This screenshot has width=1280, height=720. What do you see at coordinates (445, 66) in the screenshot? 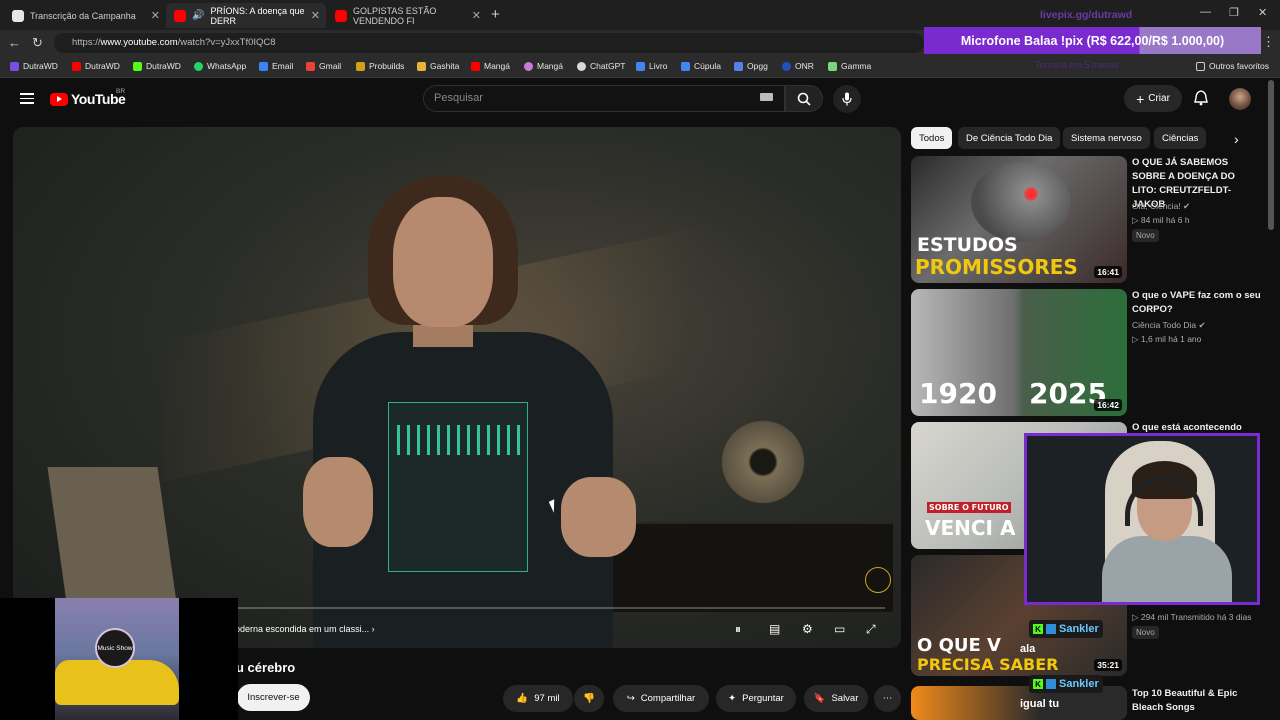
I see `bookmark-label: Gashita` at bounding box center [445, 66].